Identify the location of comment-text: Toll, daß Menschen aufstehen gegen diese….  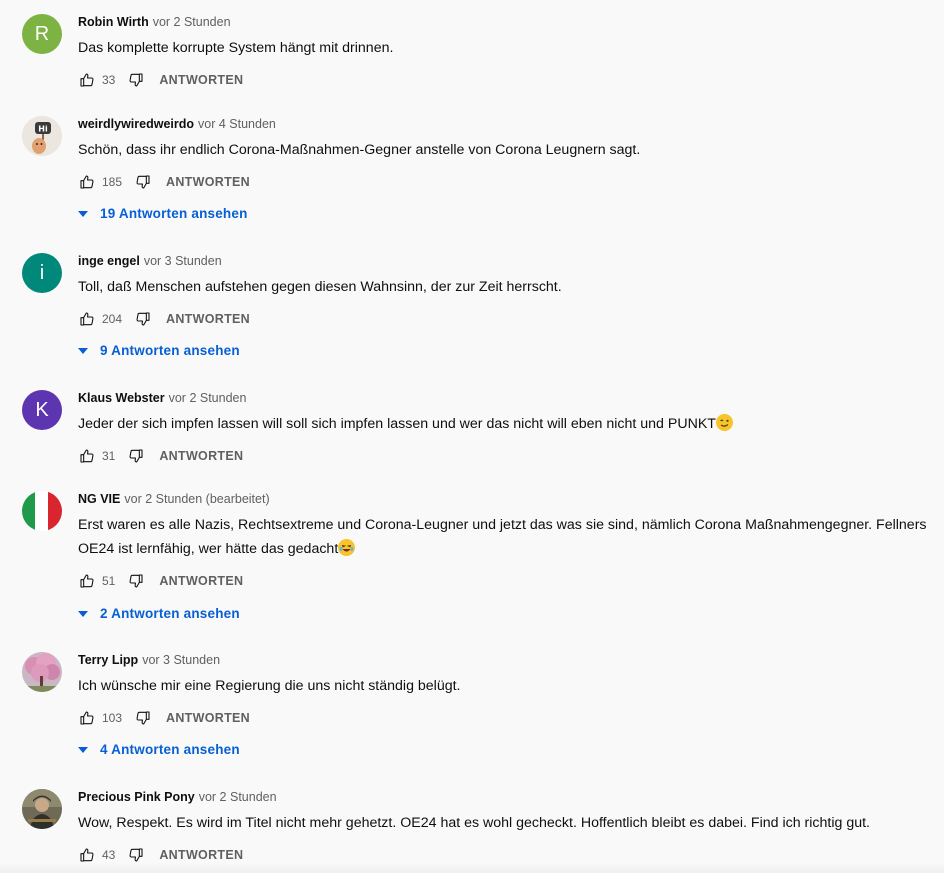
(506, 287).